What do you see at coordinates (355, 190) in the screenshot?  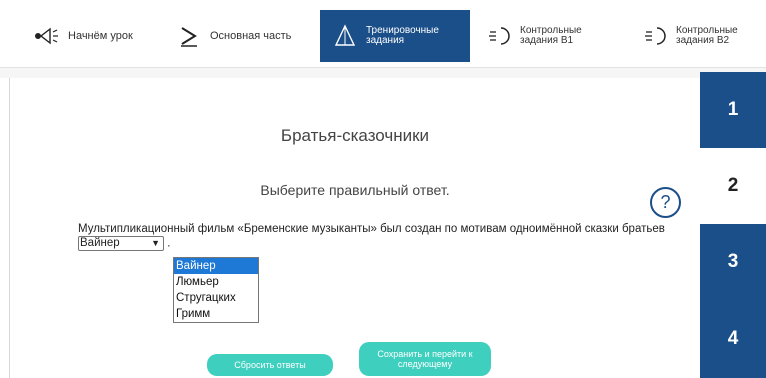 I see `task-instruction: Выберите правильный ответ.` at bounding box center [355, 190].